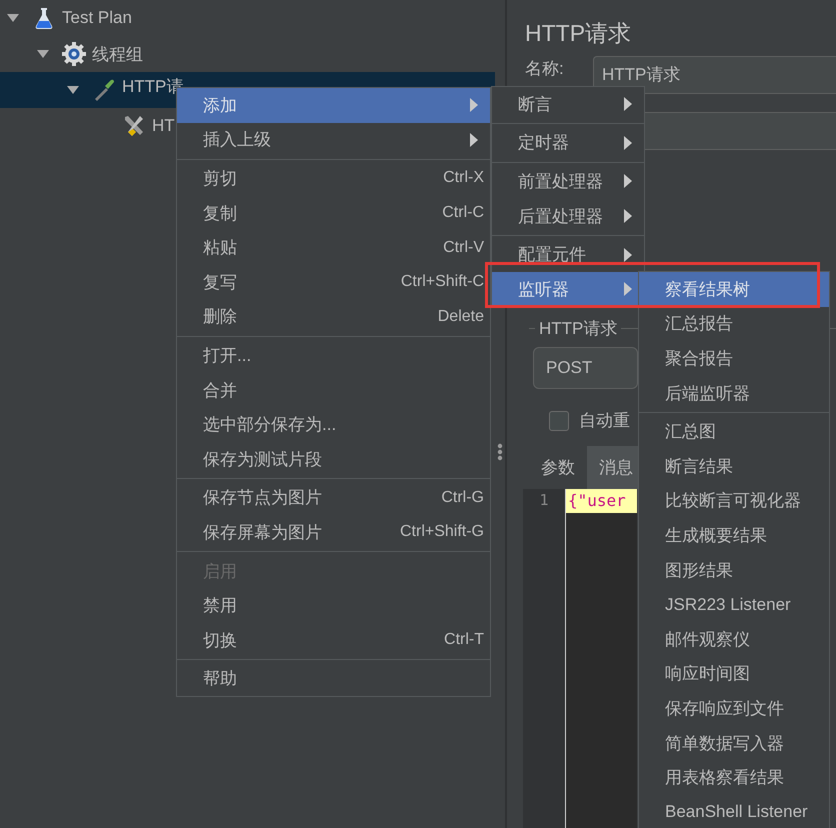 Image resolution: width=836 pixels, height=828 pixels. I want to click on tree-item-label: Test Plan, so click(97, 18).